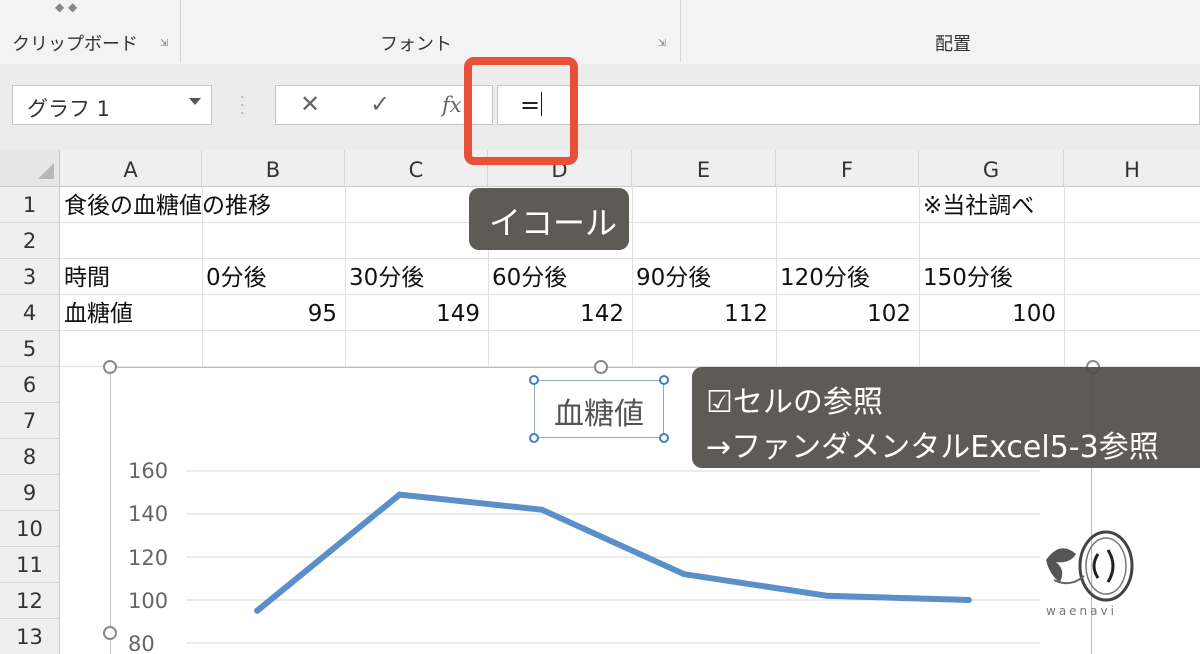 The image size is (1200, 654). What do you see at coordinates (30, 601) in the screenshot?
I see `row-header-12: 12` at bounding box center [30, 601].